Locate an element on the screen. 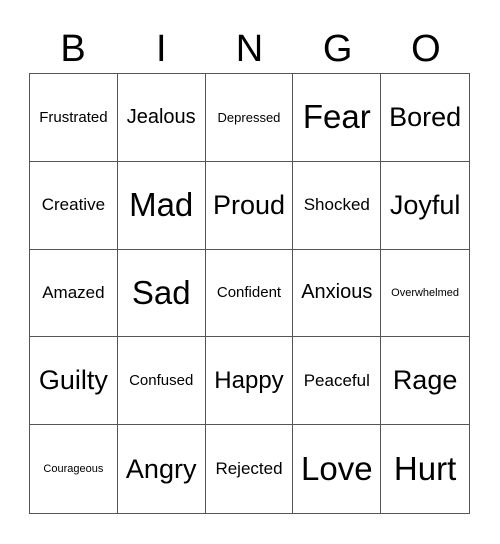  header-letter-o: O is located at coordinates (426, 49).